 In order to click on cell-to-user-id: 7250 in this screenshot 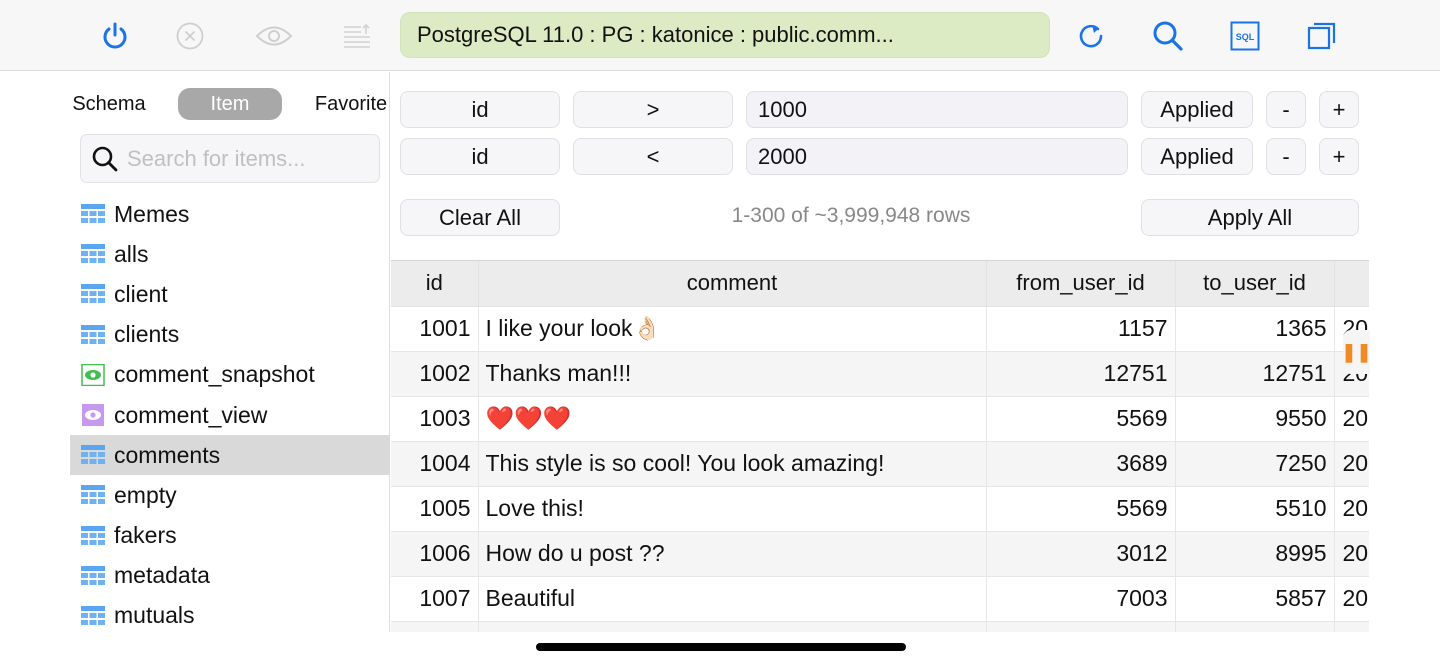, I will do `click(1255, 464)`.